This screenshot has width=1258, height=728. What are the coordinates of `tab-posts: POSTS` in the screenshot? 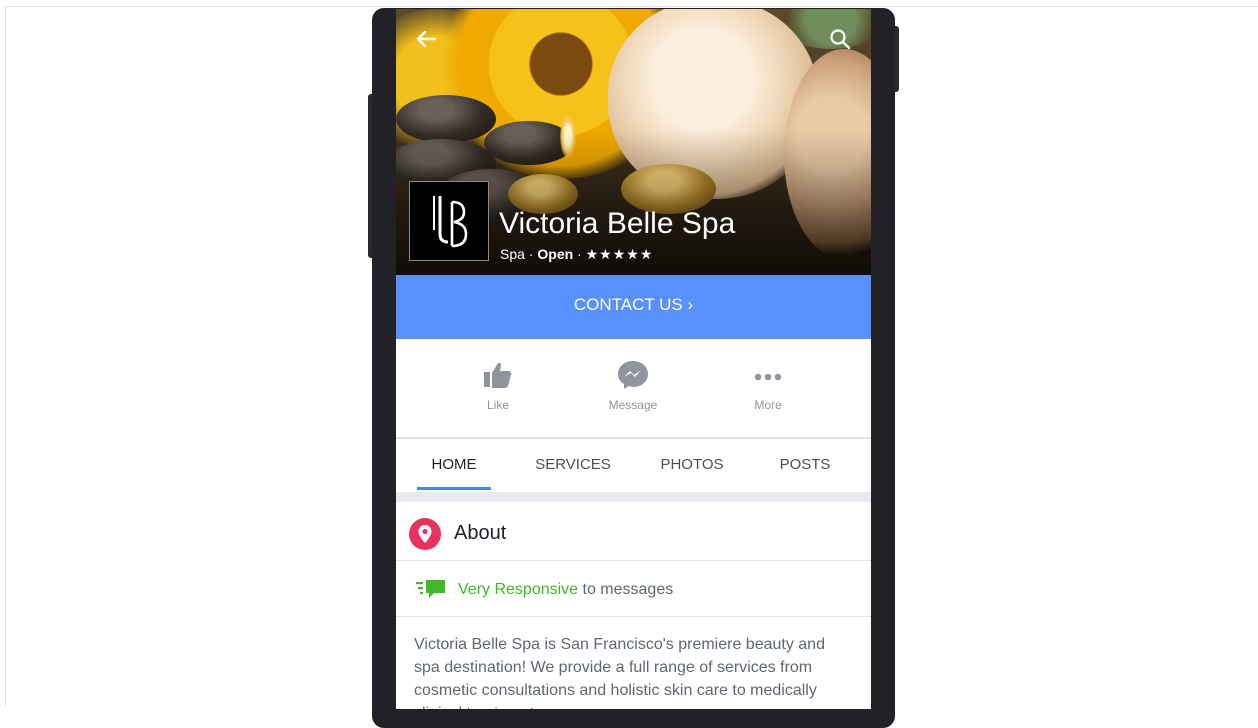 It's located at (805, 465).